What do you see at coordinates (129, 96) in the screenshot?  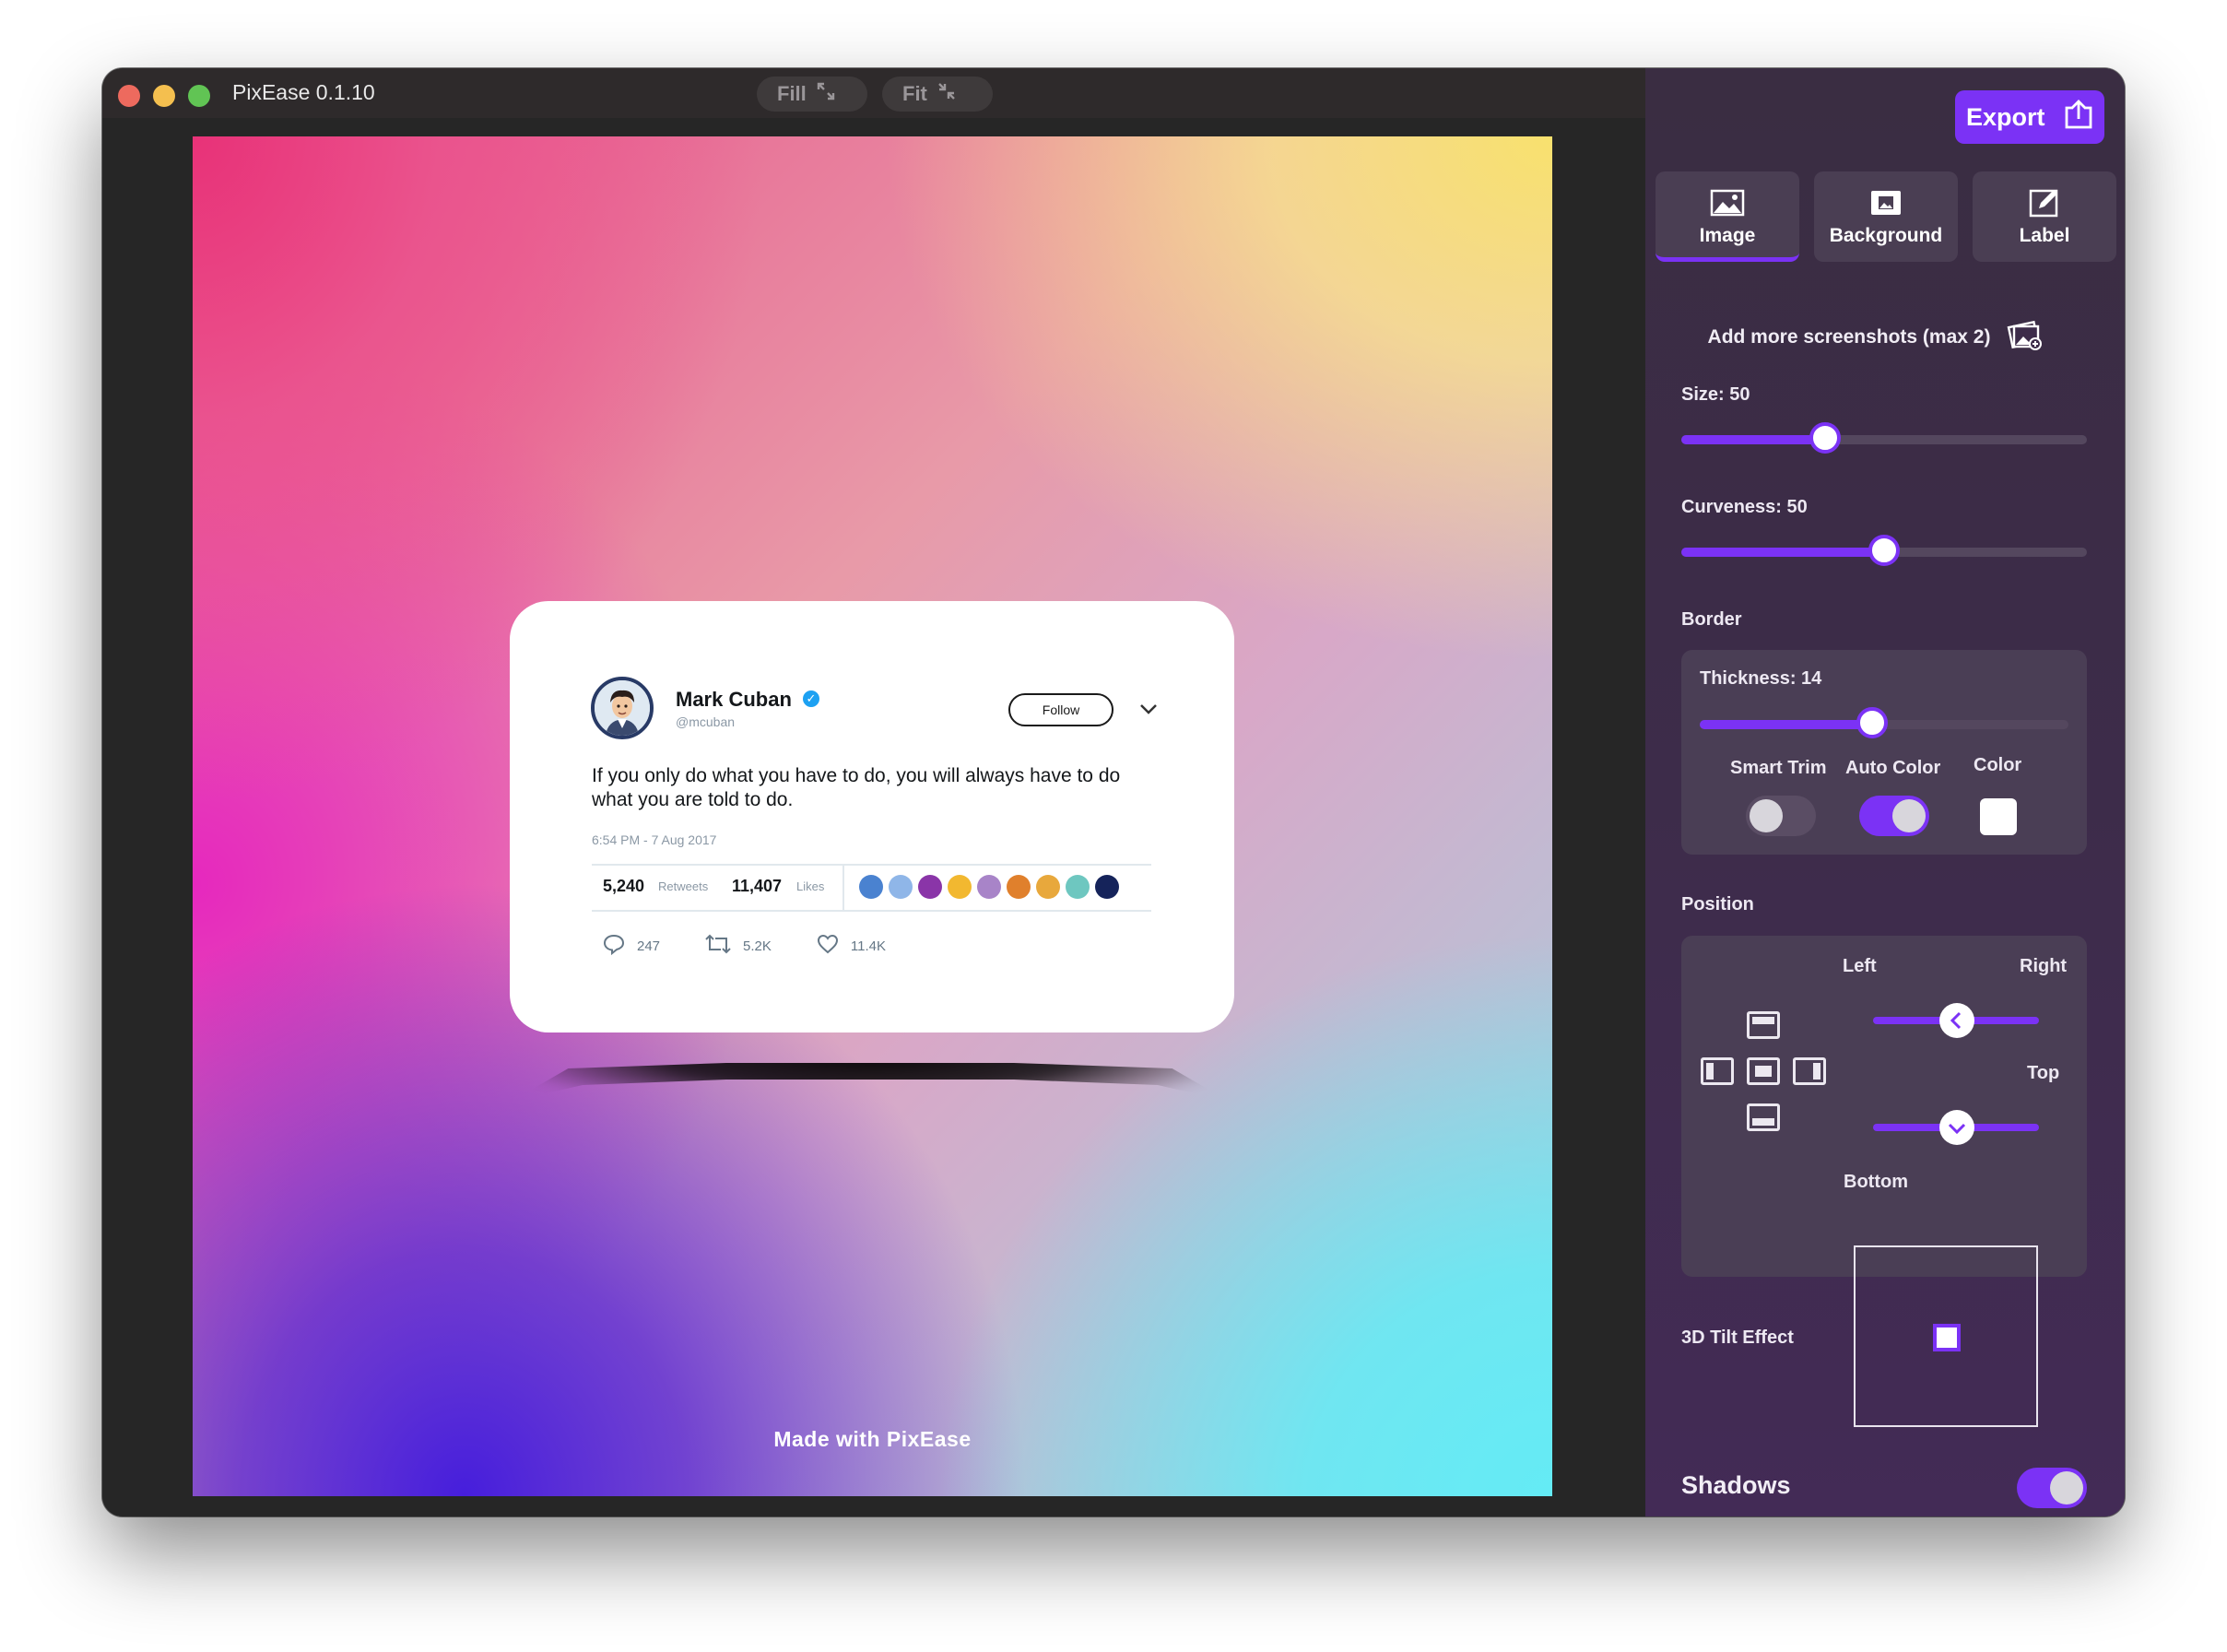 I see `close-window-button` at bounding box center [129, 96].